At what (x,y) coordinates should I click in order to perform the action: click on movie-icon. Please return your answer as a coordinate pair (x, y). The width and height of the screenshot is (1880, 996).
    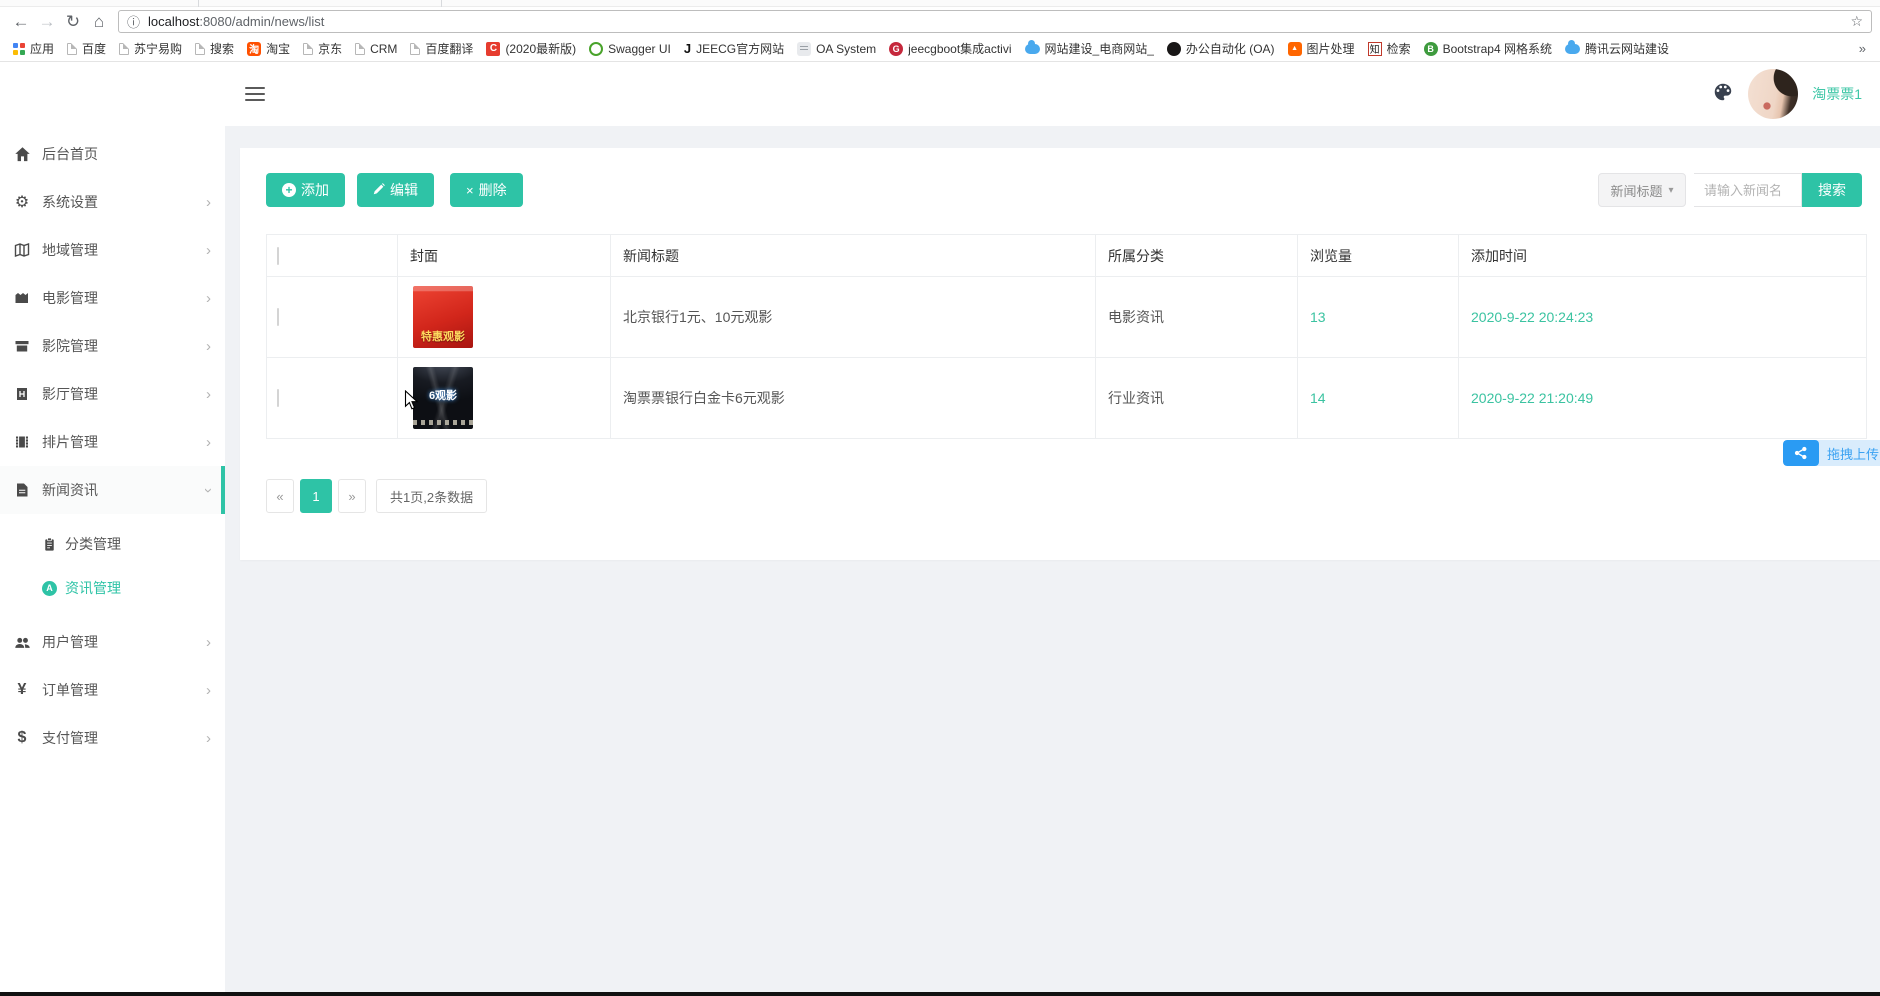
    Looking at the image, I should click on (22, 298).